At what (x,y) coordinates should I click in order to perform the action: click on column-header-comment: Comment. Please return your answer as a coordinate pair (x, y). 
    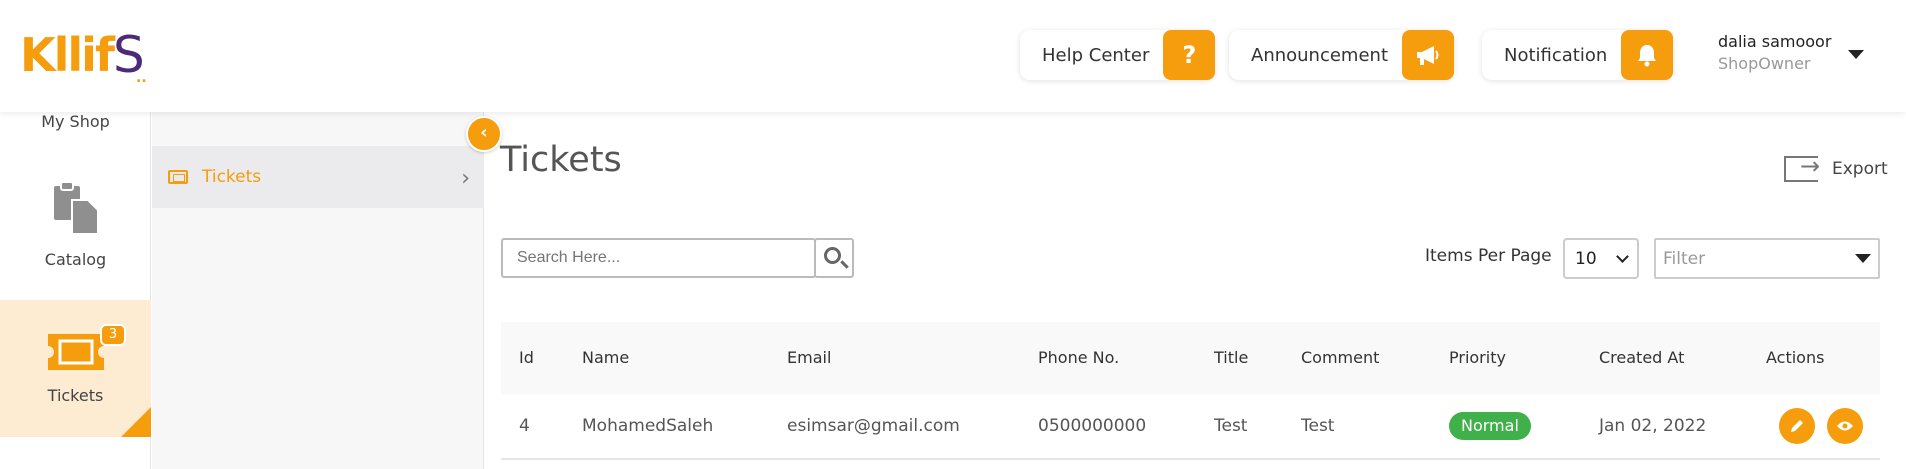
    Looking at the image, I should click on (1340, 357).